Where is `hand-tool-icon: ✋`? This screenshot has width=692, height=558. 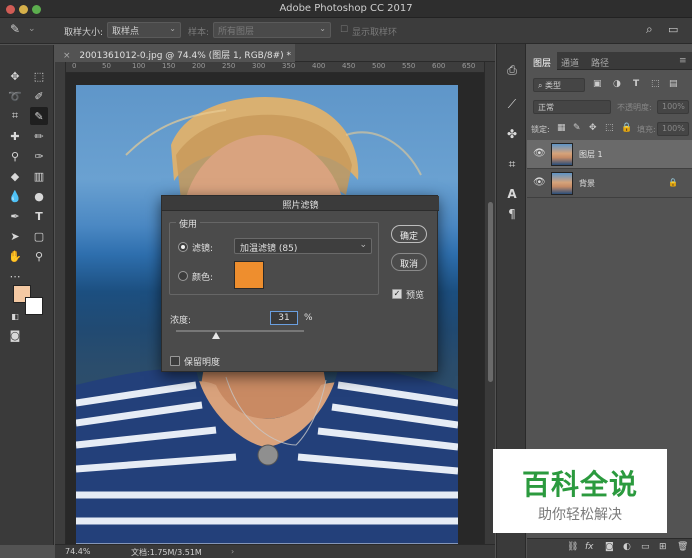
hand-tool-icon: ✋ is located at coordinates (15, 256).